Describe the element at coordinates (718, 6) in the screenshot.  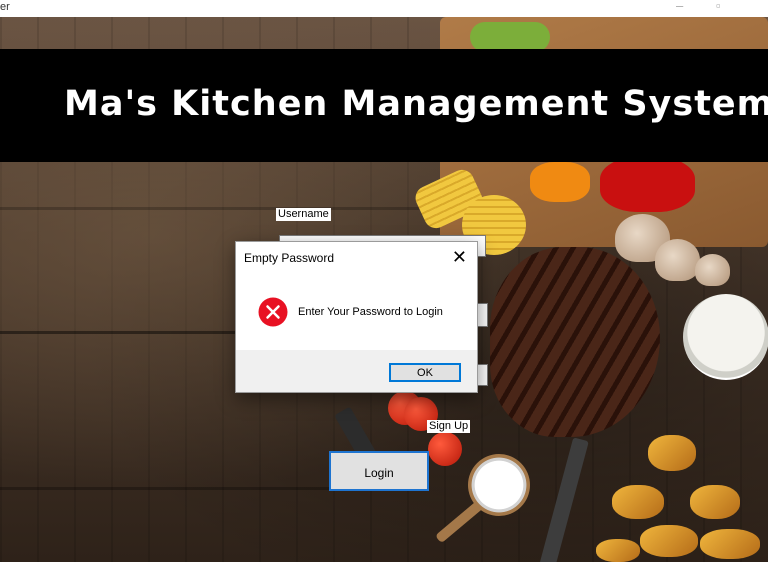
I see `maximize-icon: ▫` at that location.